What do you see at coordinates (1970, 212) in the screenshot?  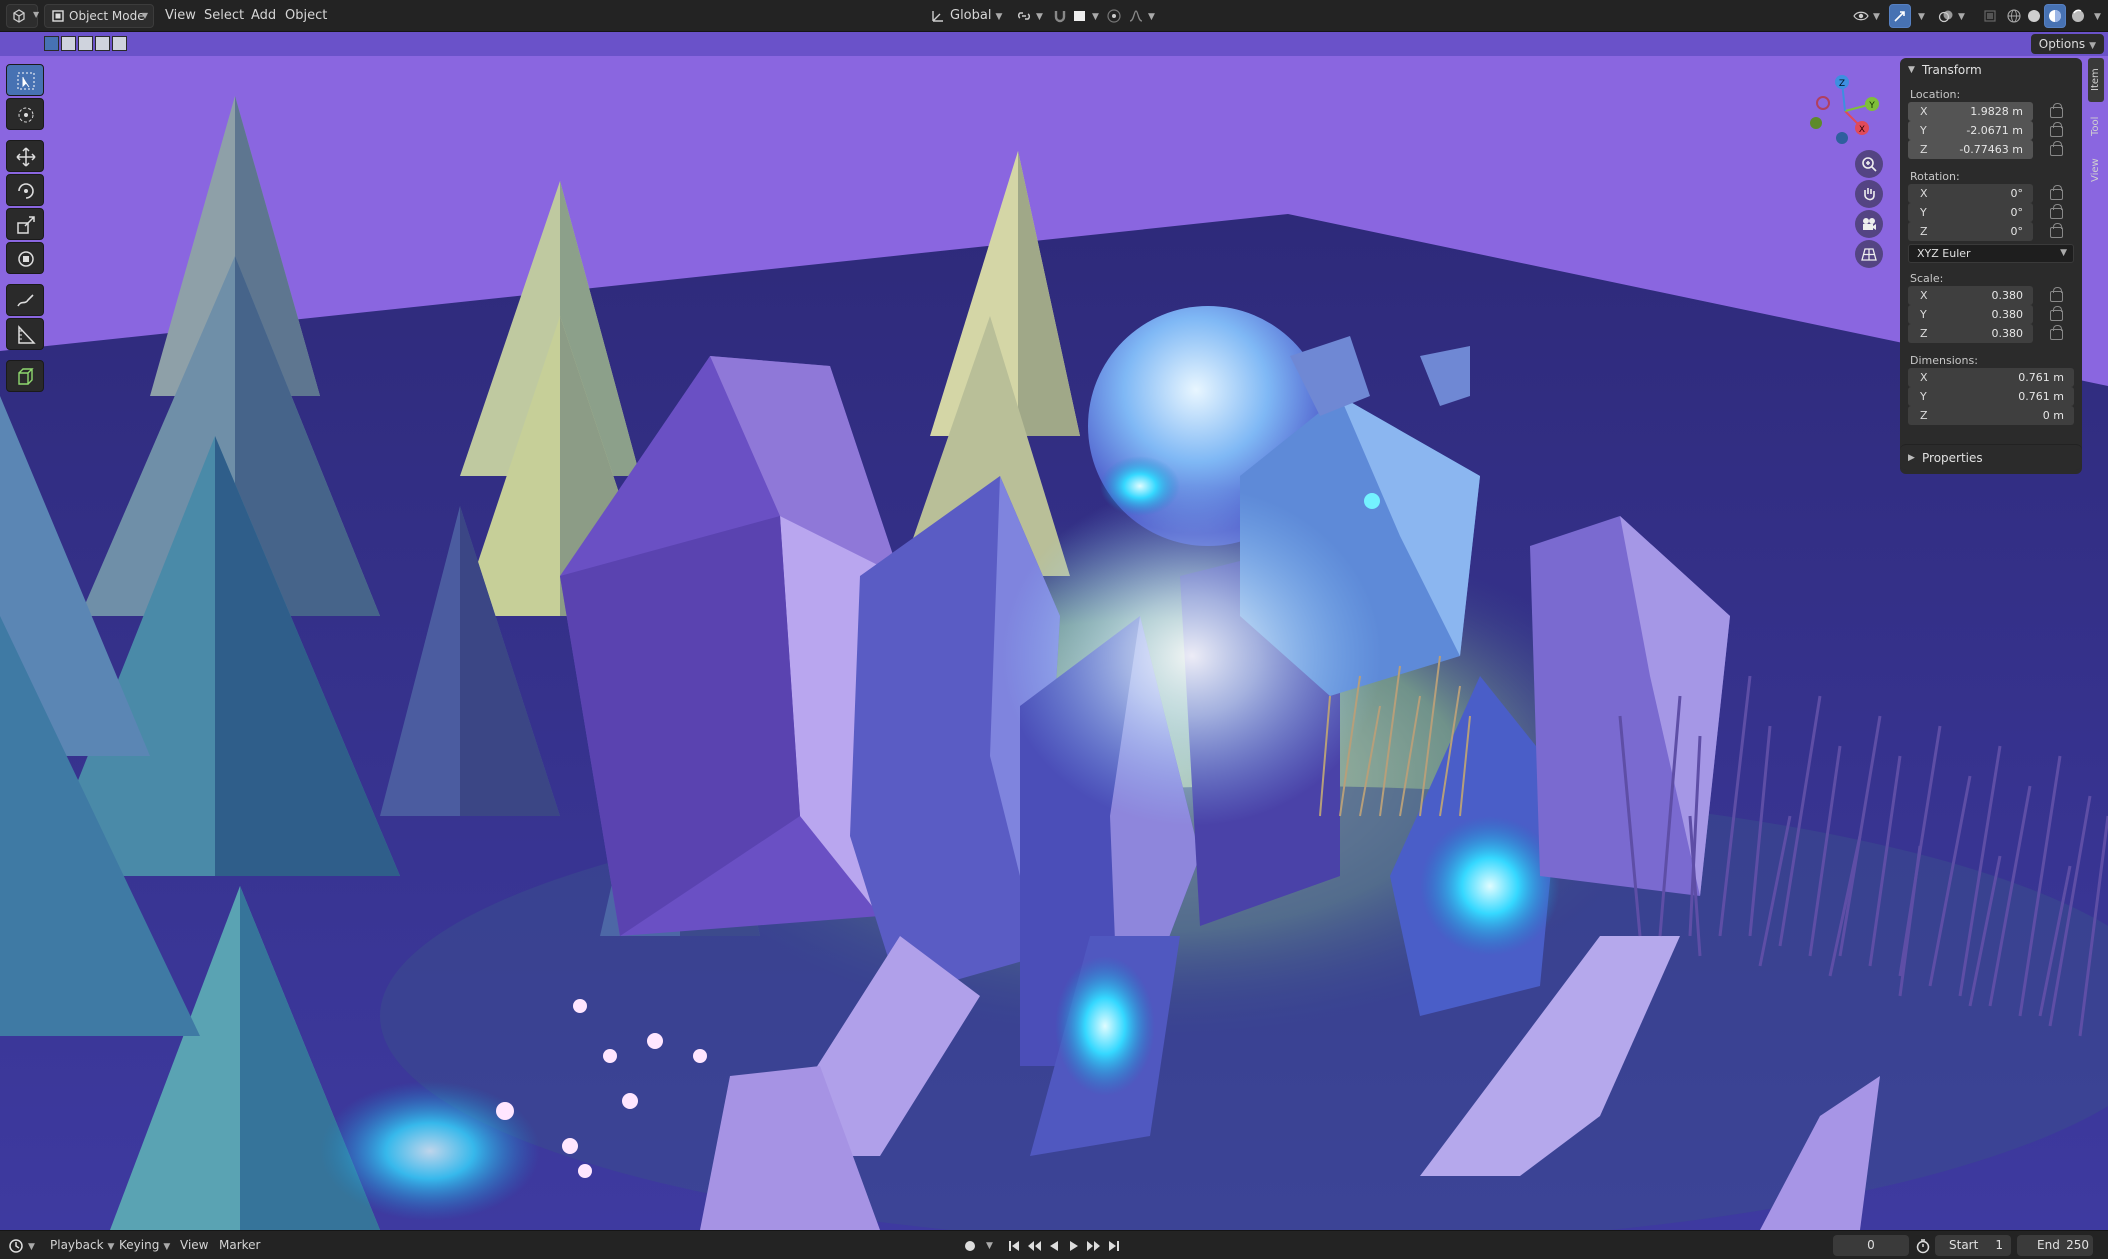 I see `rotation-y-field: Y 0°` at bounding box center [1970, 212].